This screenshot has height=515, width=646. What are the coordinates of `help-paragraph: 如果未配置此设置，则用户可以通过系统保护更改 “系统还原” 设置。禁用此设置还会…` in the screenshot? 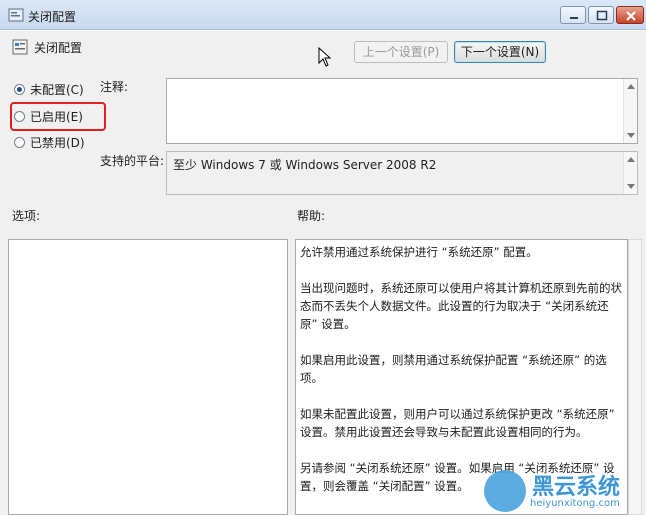 It's located at (457, 423).